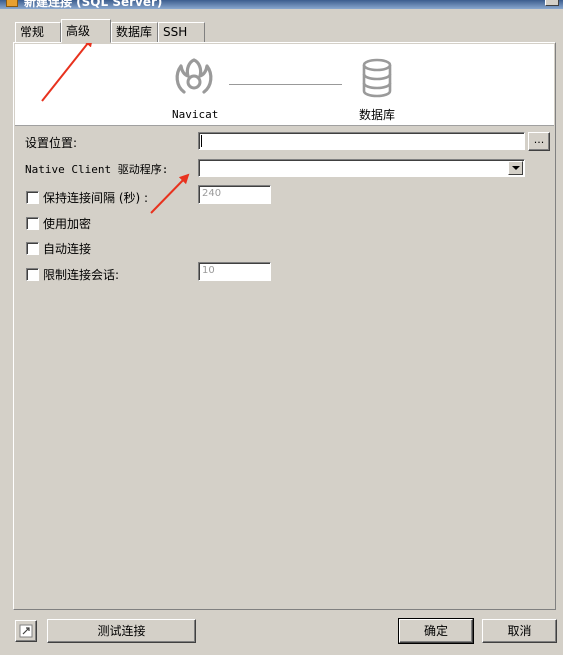  Describe the element at coordinates (115, 125) in the screenshot. I see `annotation-overlay` at that location.